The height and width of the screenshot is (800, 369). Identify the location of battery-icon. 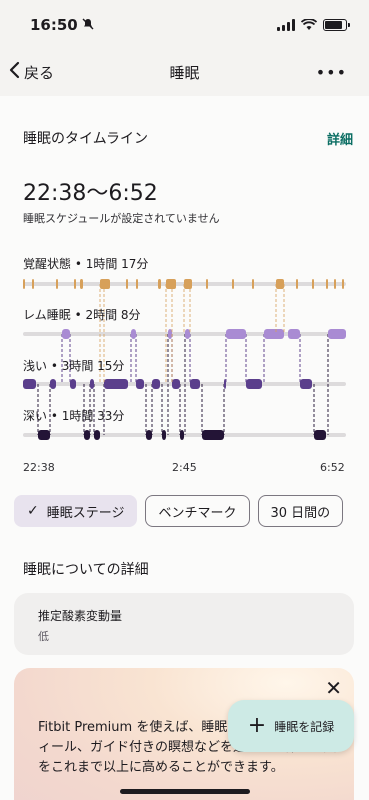
(336, 25).